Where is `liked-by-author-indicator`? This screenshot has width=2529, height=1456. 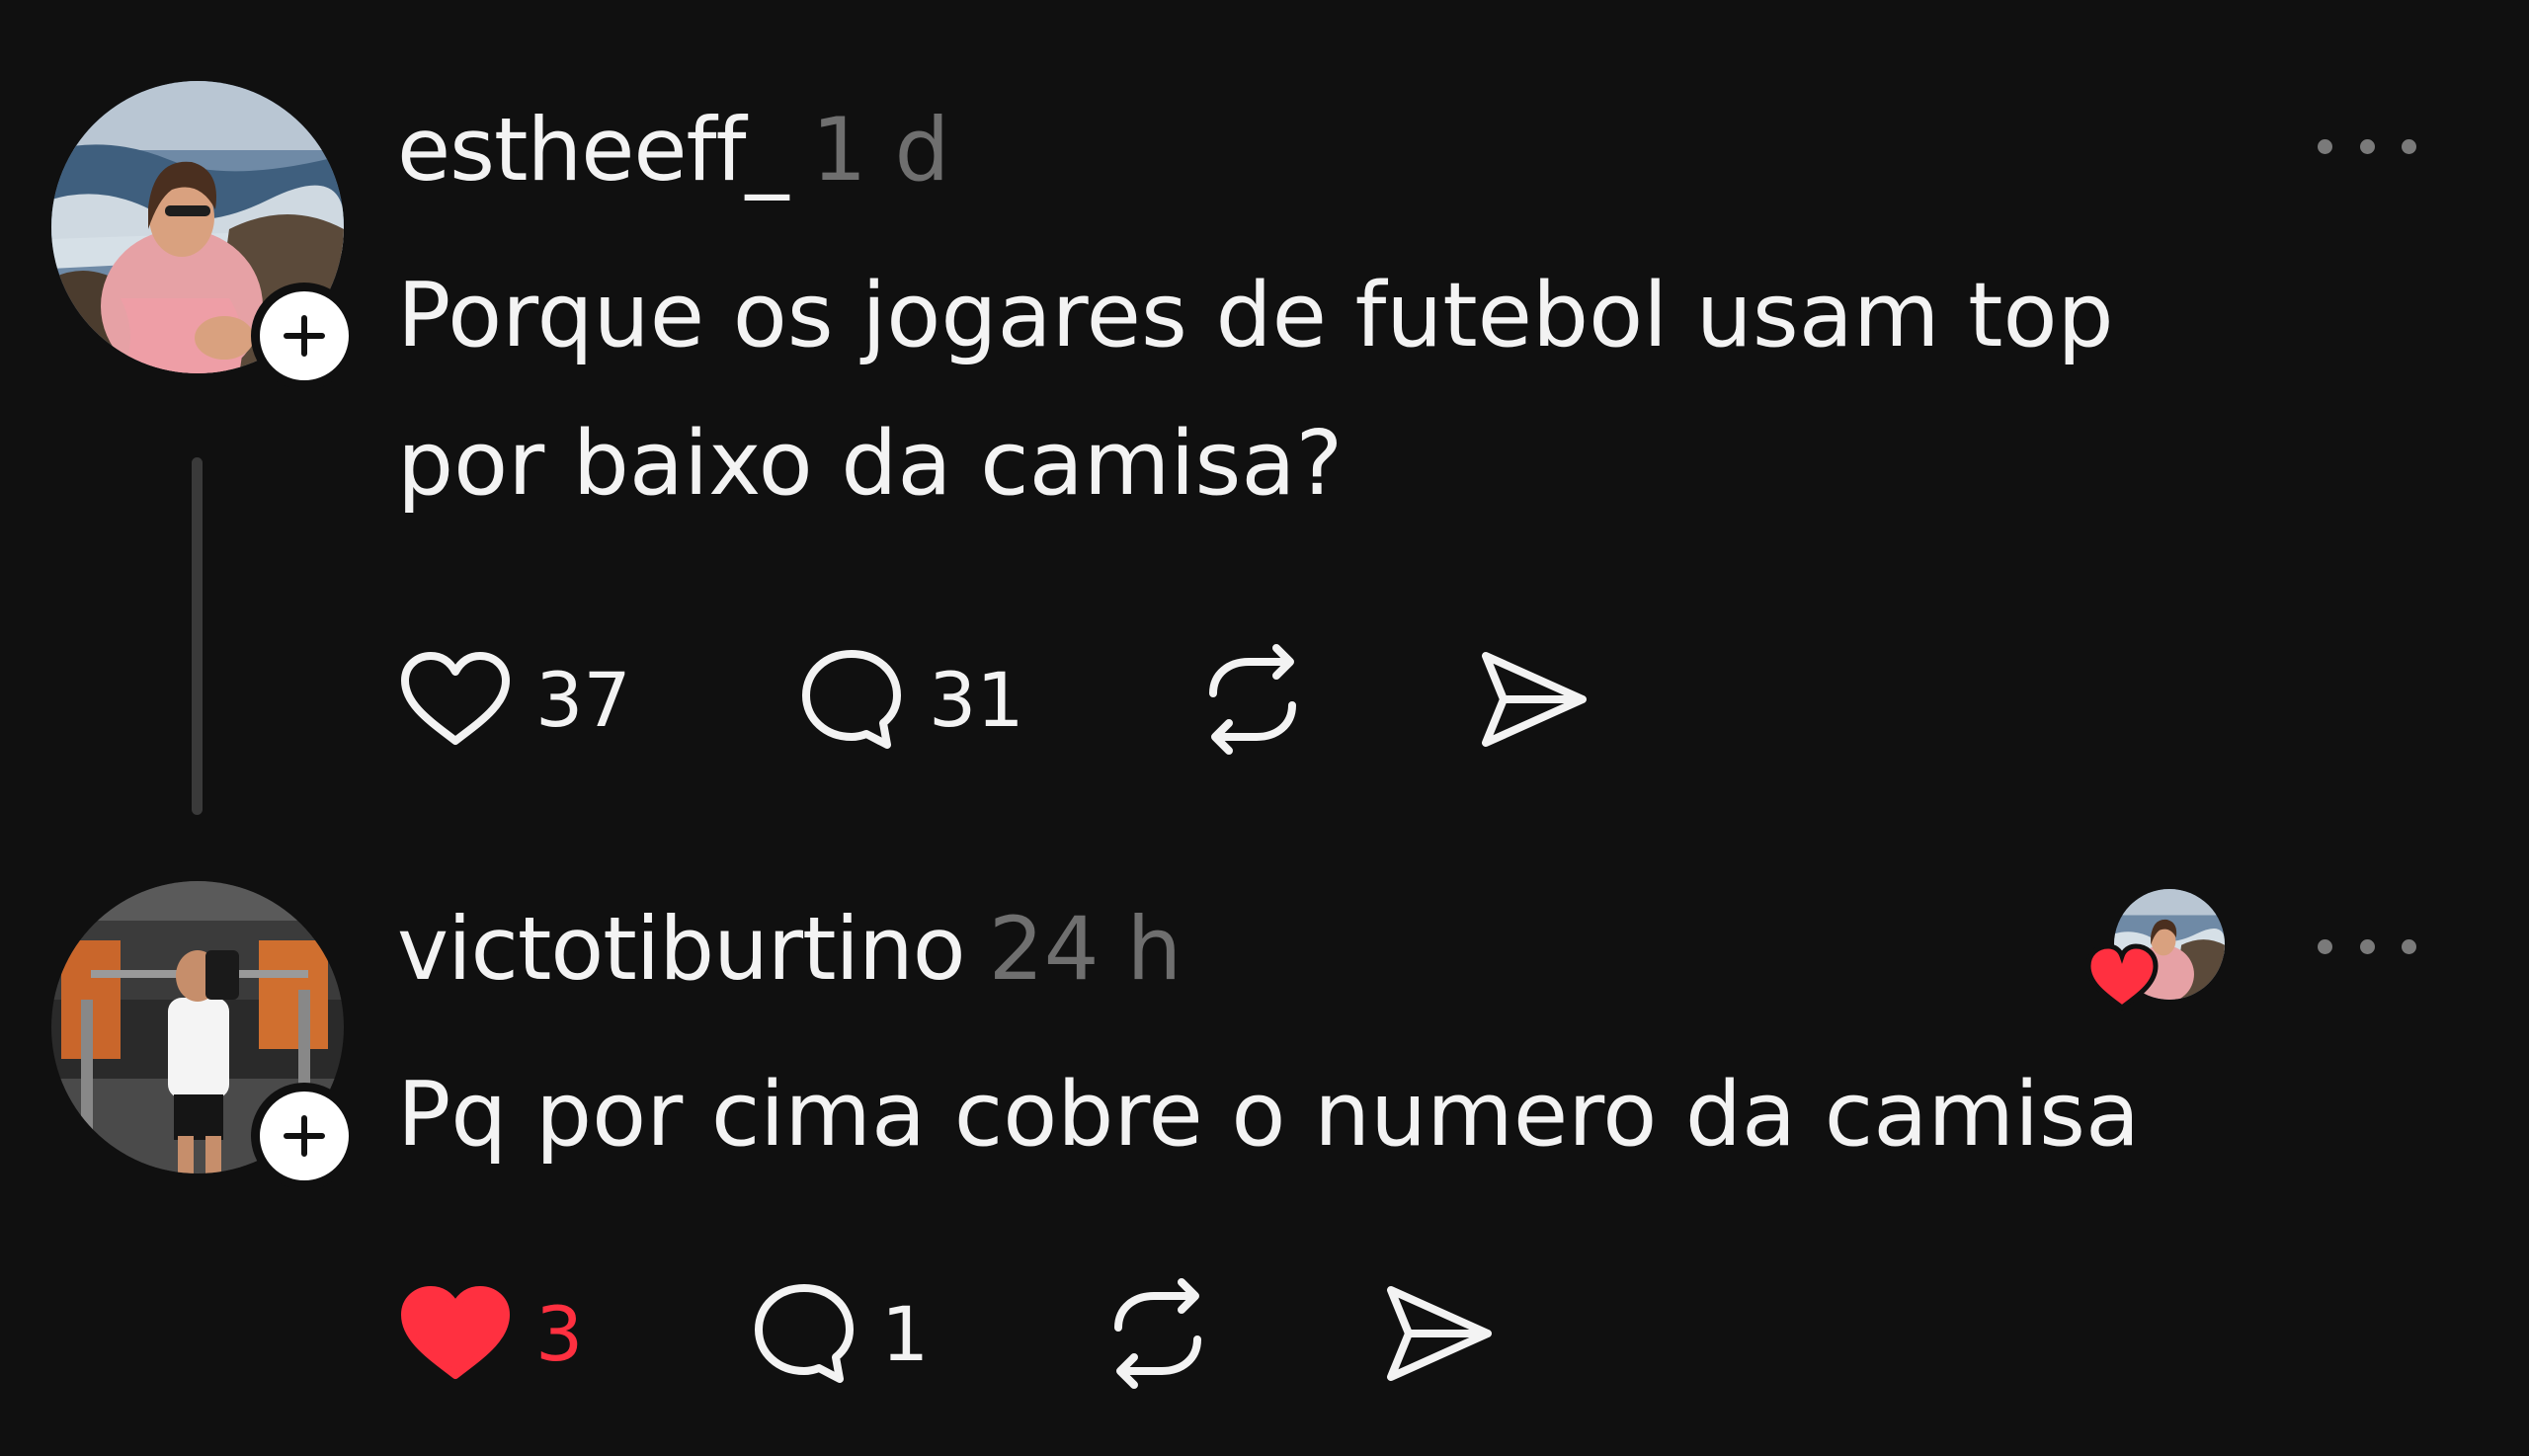 liked-by-author-indicator is located at coordinates (2155, 950).